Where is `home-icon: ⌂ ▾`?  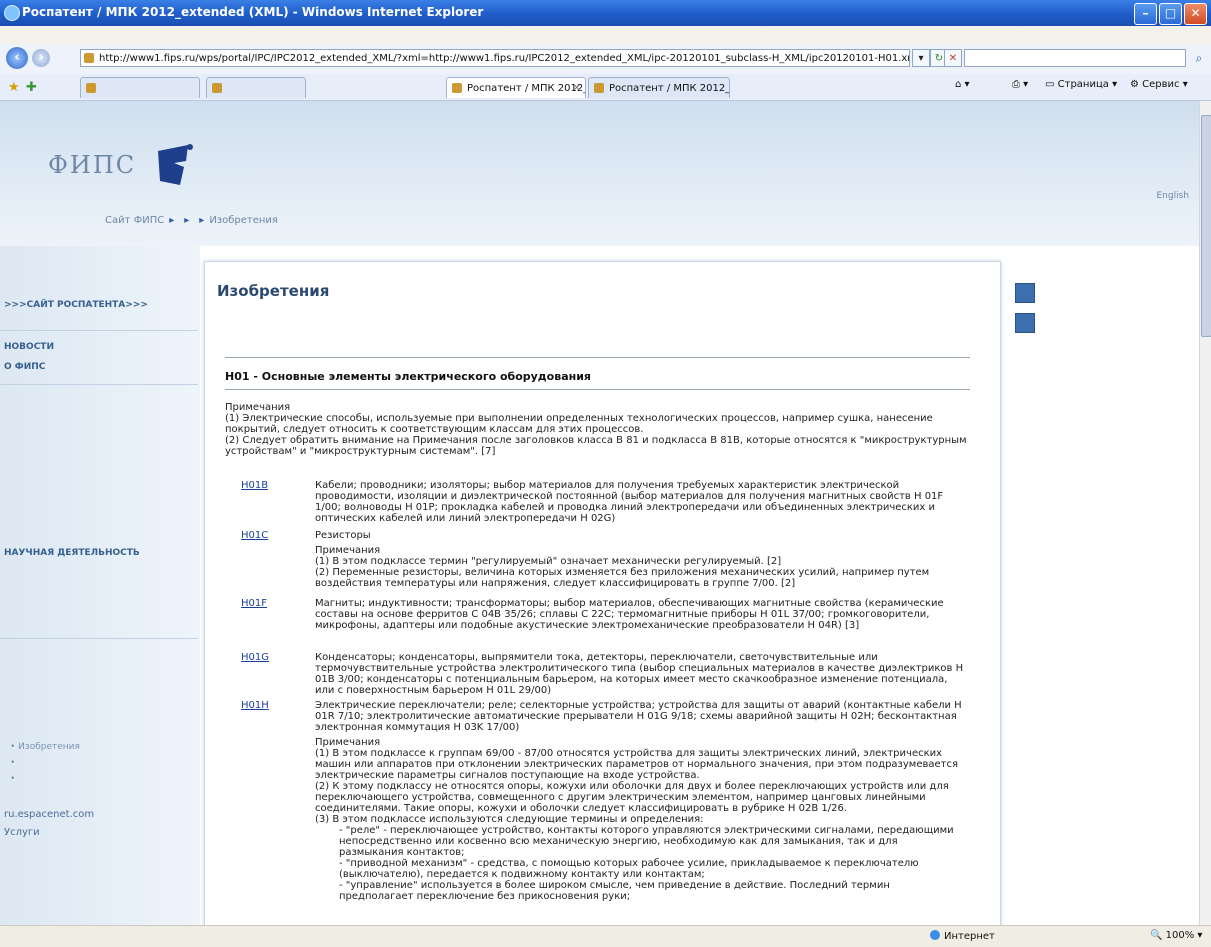 home-icon: ⌂ ▾ is located at coordinates (962, 84).